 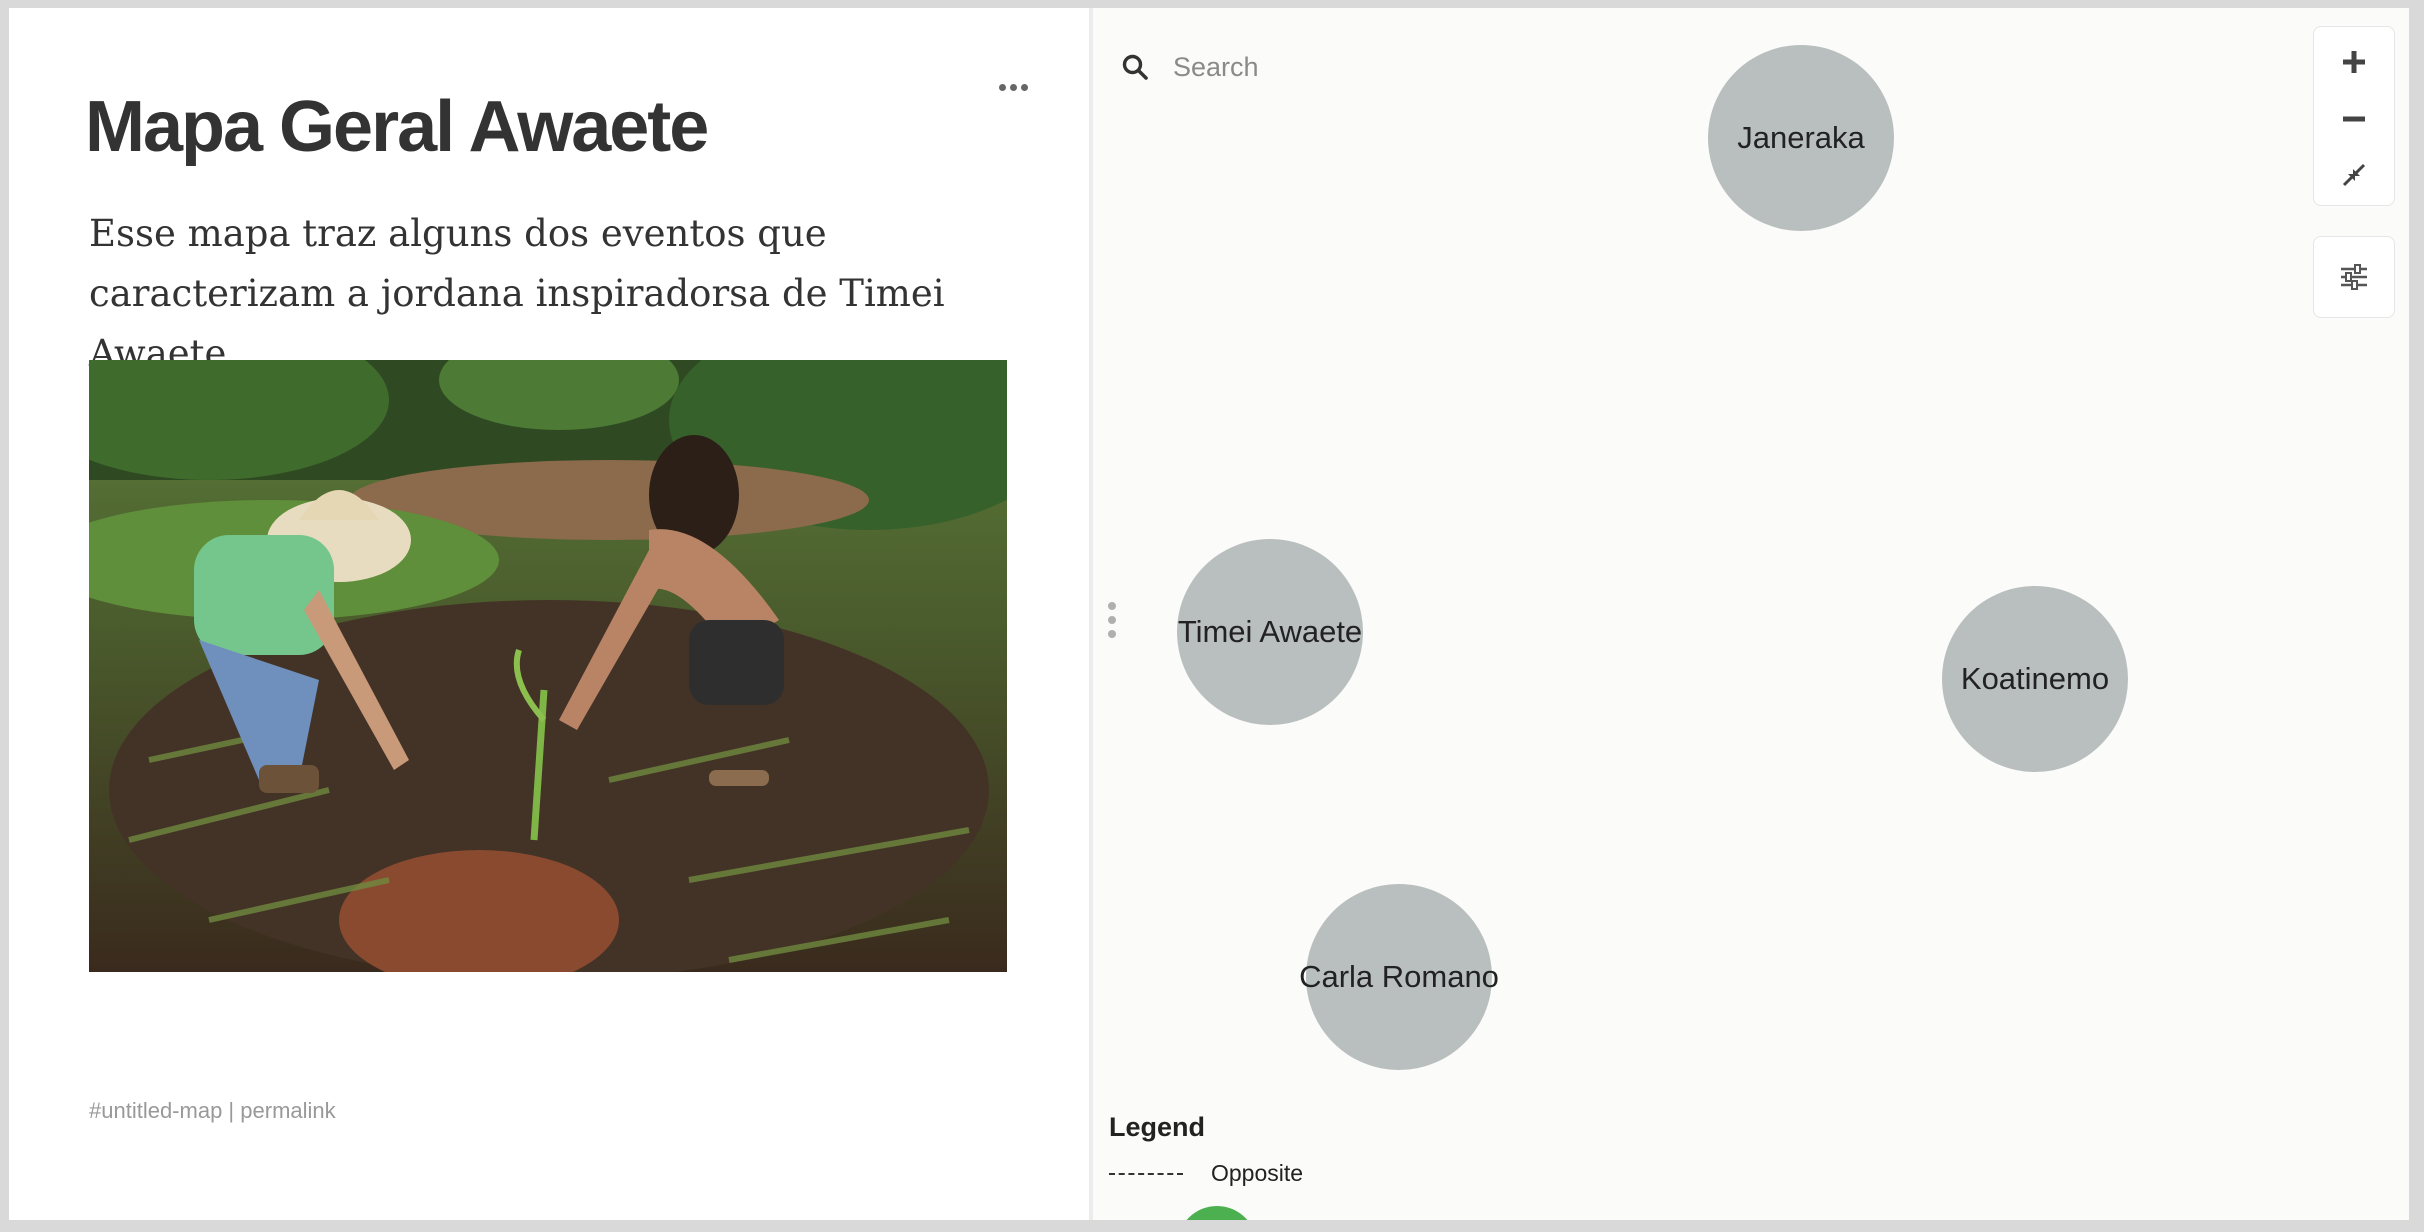 What do you see at coordinates (1135, 67) in the screenshot?
I see `search-icon` at bounding box center [1135, 67].